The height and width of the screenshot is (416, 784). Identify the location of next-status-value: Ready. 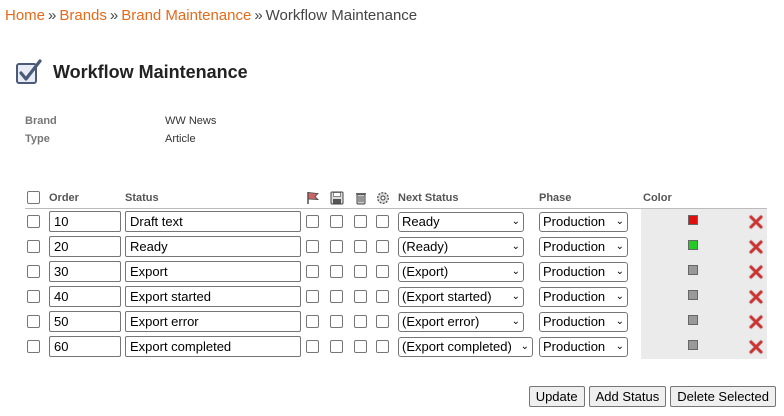
(421, 221).